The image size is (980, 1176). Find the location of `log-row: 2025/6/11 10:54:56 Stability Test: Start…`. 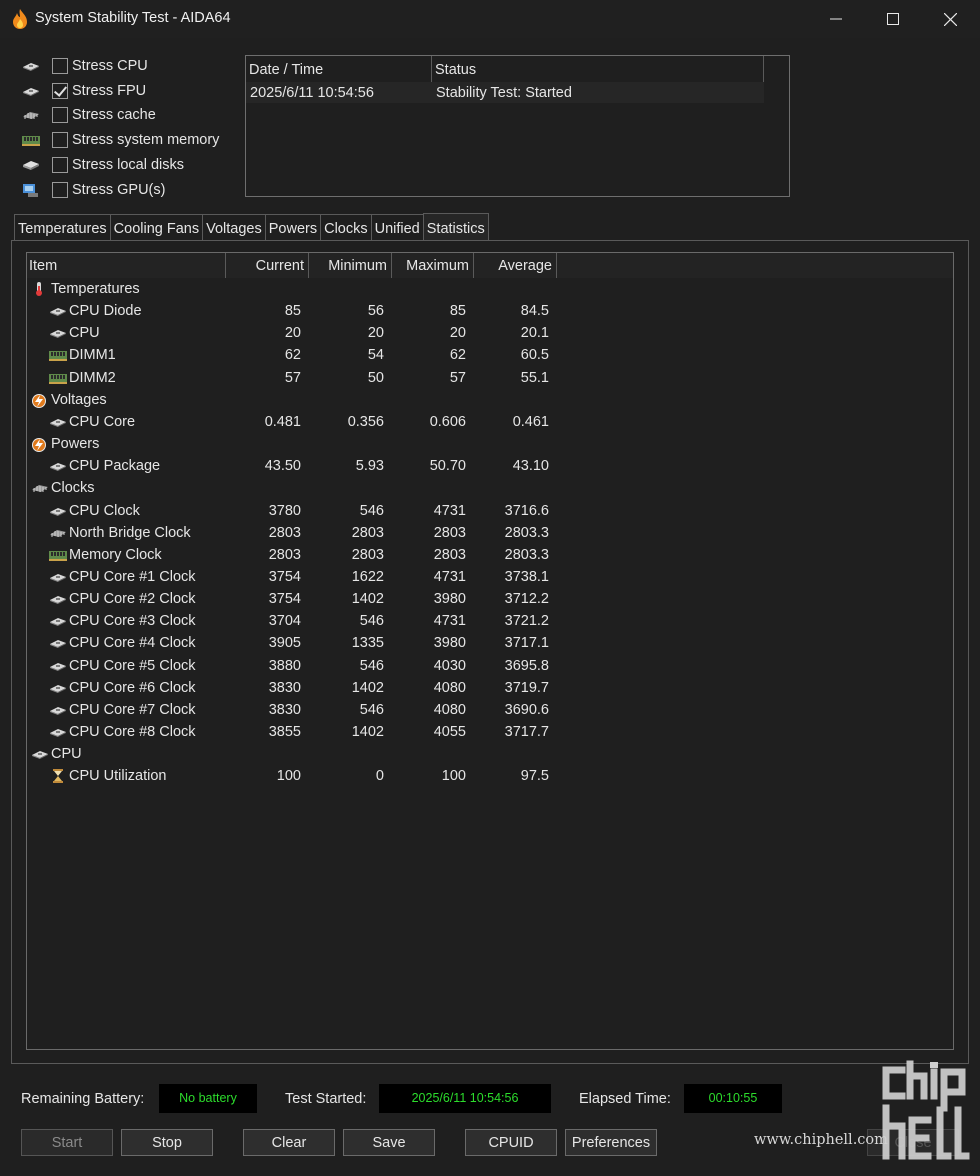

log-row: 2025/6/11 10:54:56 Stability Test: Start… is located at coordinates (505, 92).